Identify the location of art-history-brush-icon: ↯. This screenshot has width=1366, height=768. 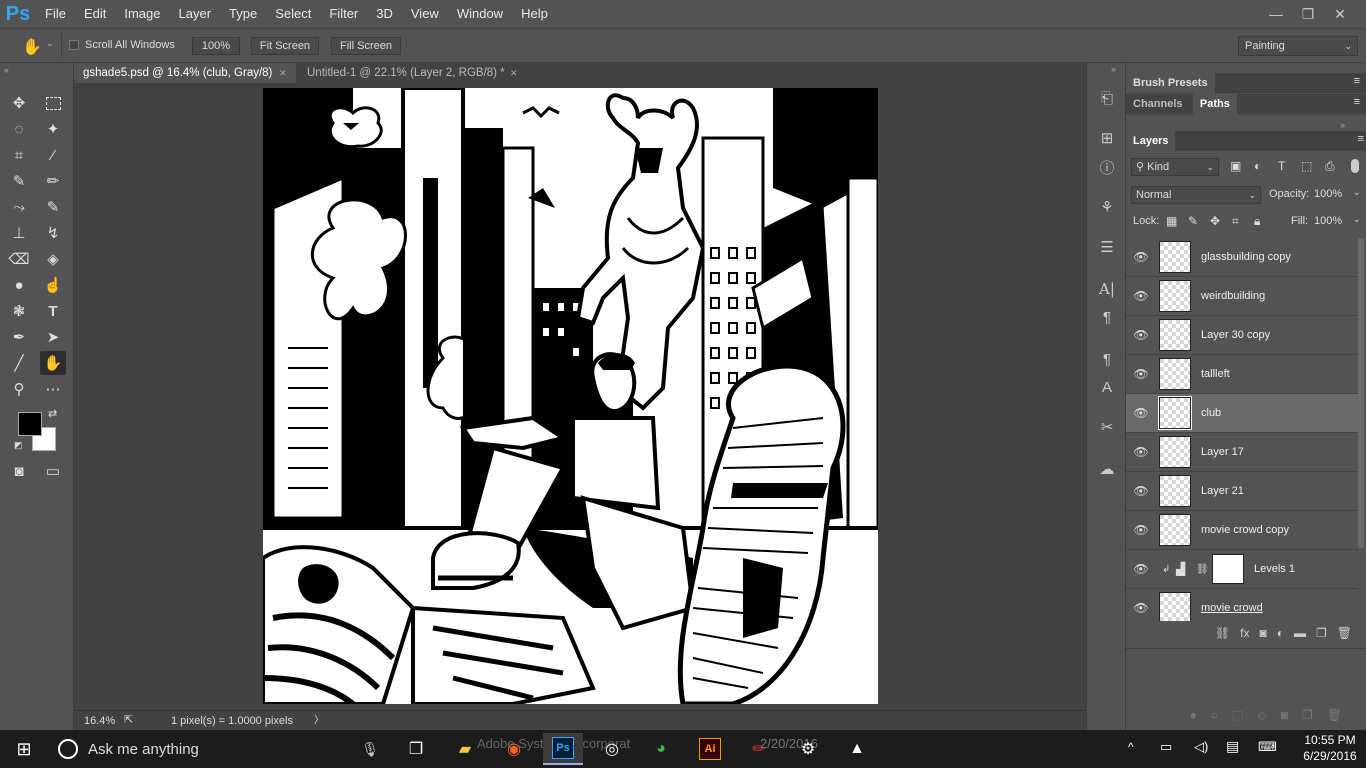
(53, 233).